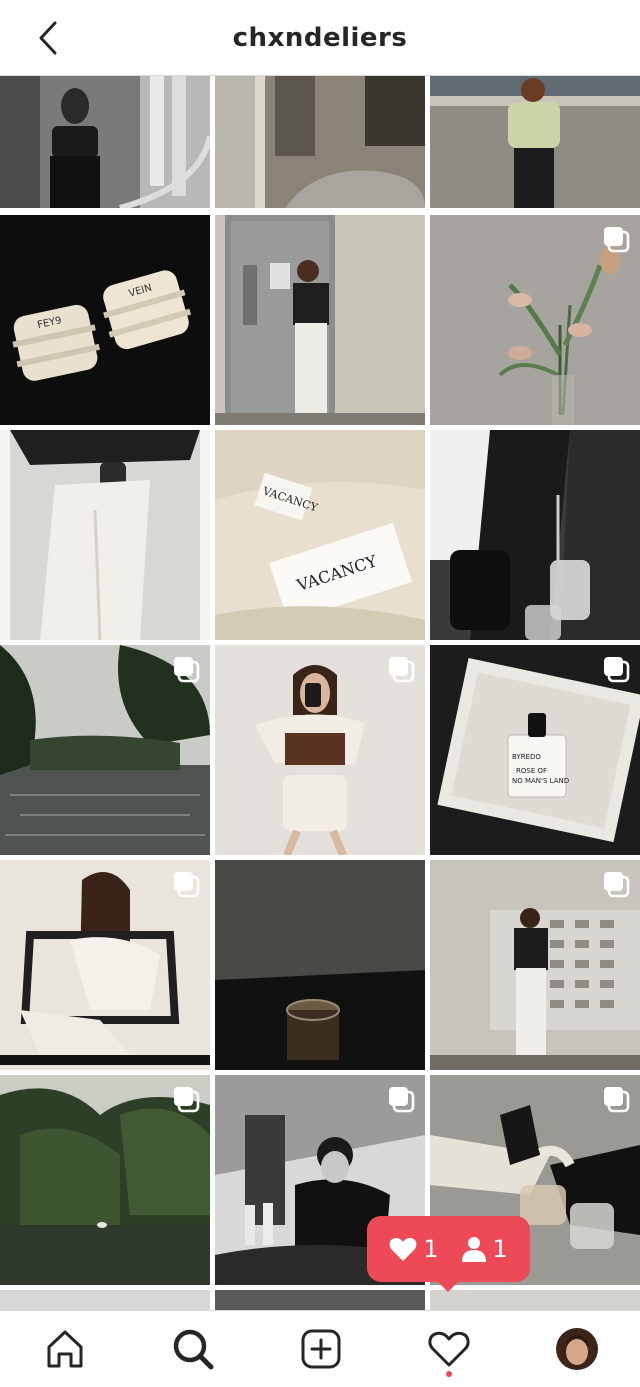 Image resolution: width=640 pixels, height=1387 pixels. I want to click on top-header: chxndeliers, so click(320, 38).